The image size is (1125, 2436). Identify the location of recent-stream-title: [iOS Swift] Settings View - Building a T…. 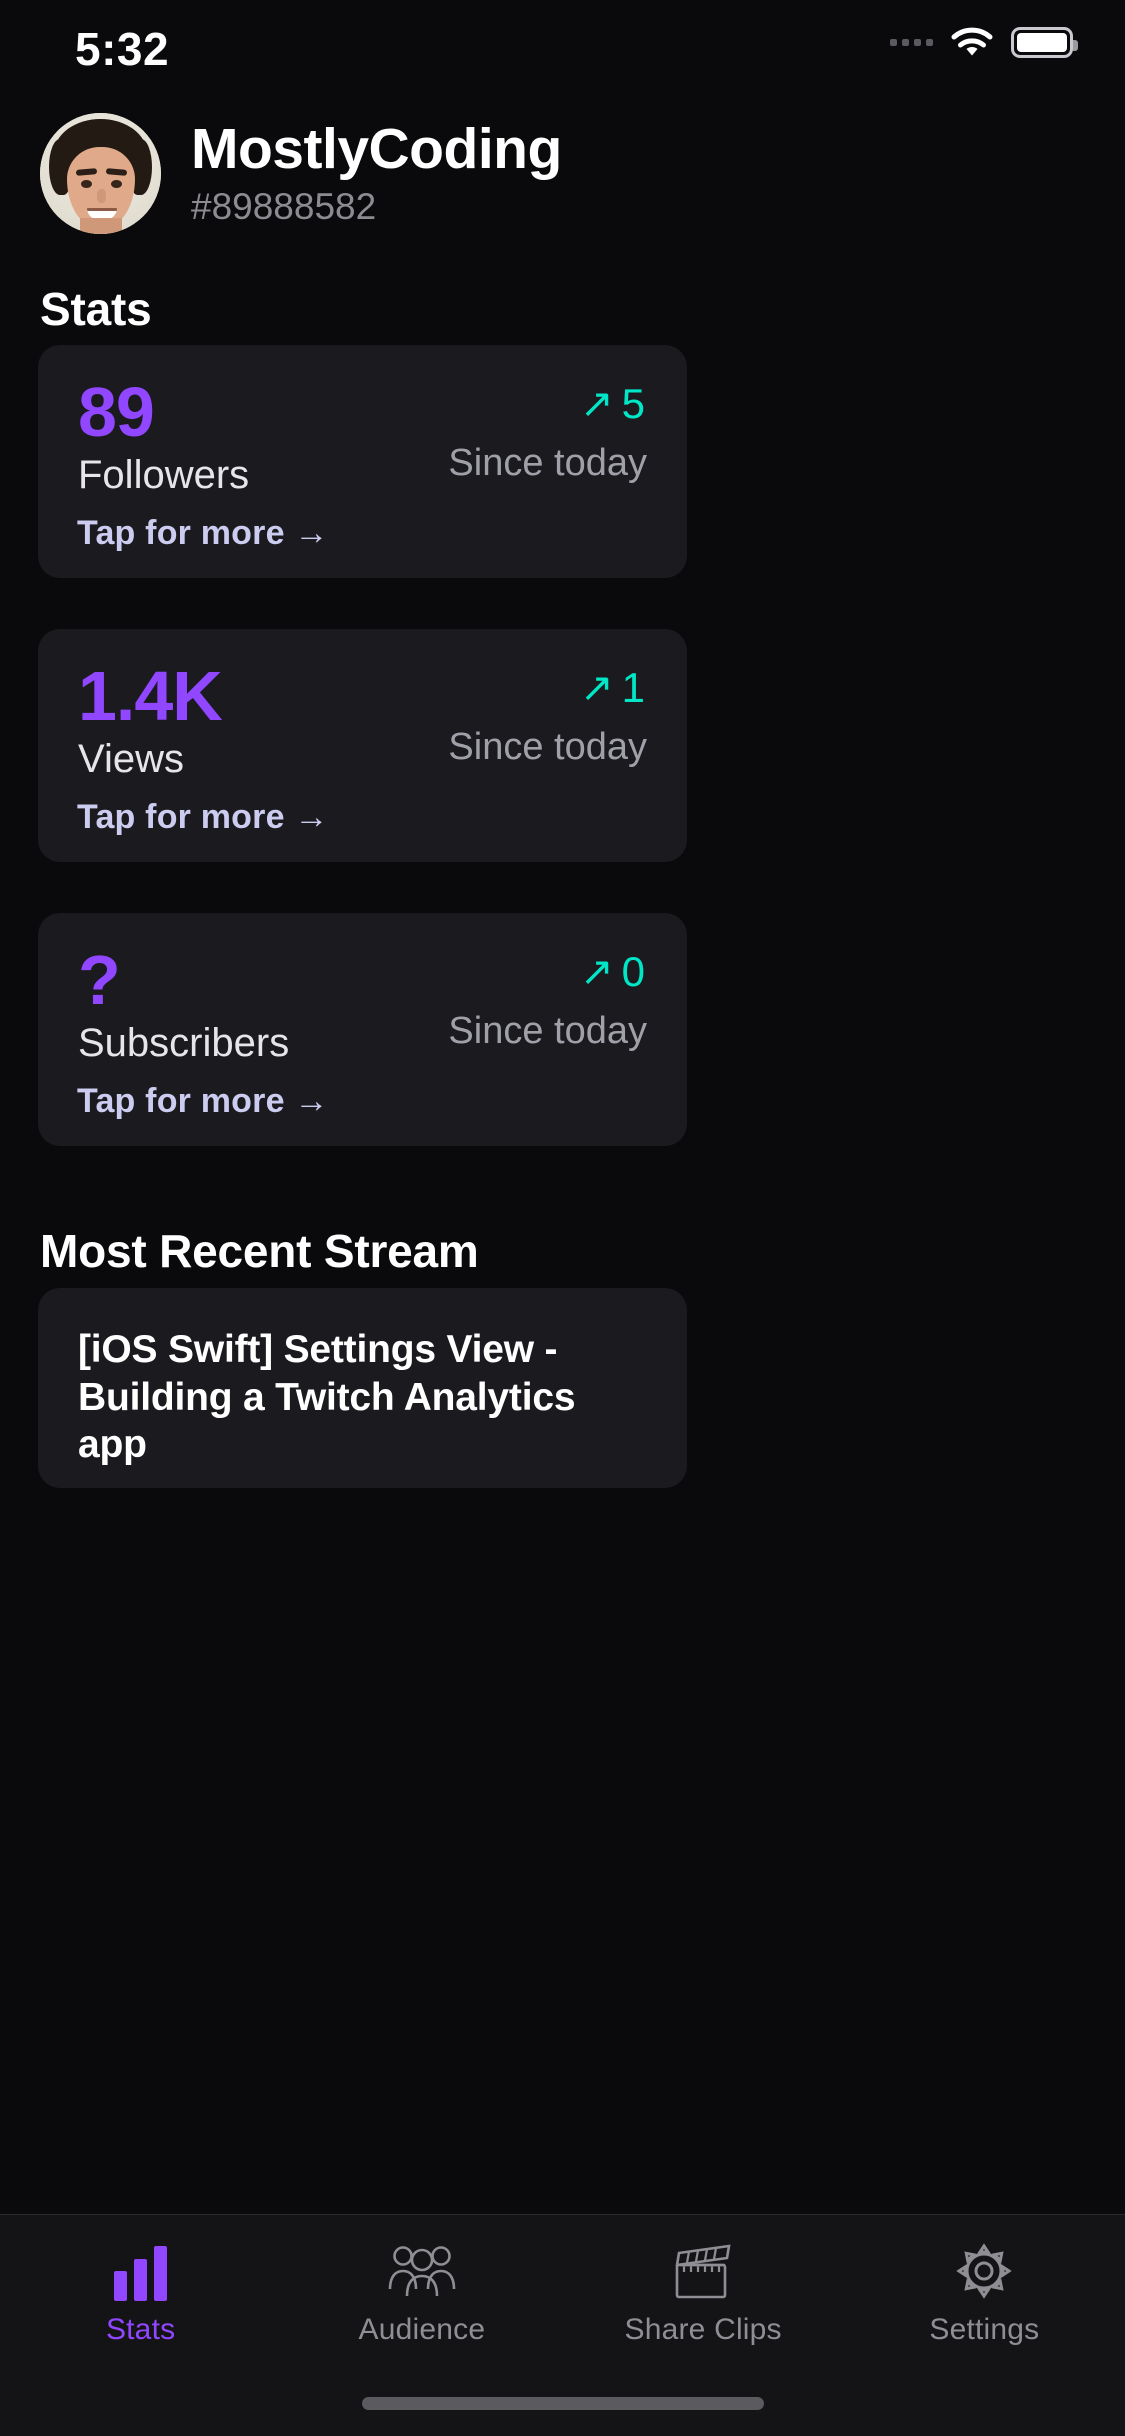
(327, 1397).